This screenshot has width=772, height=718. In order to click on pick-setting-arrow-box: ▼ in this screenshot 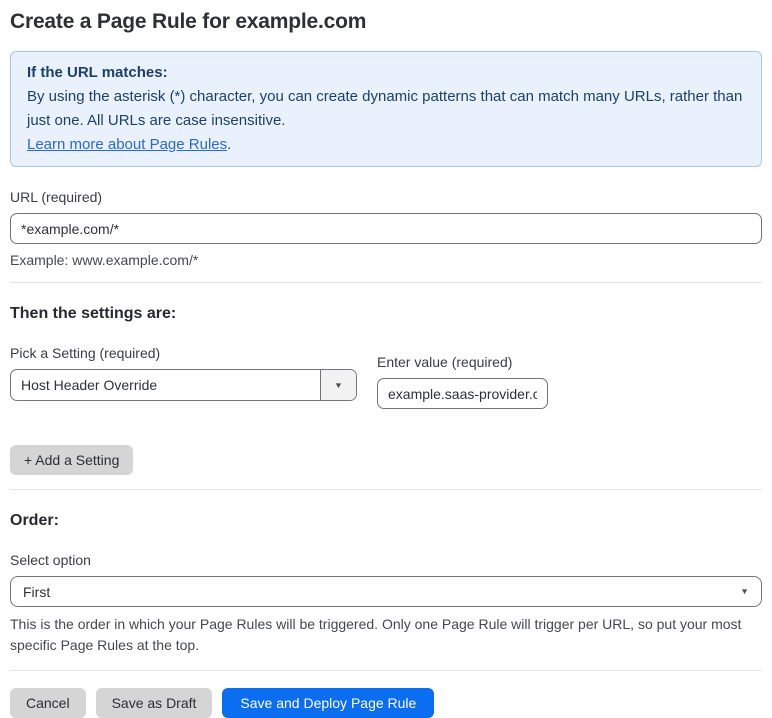, I will do `click(338, 385)`.